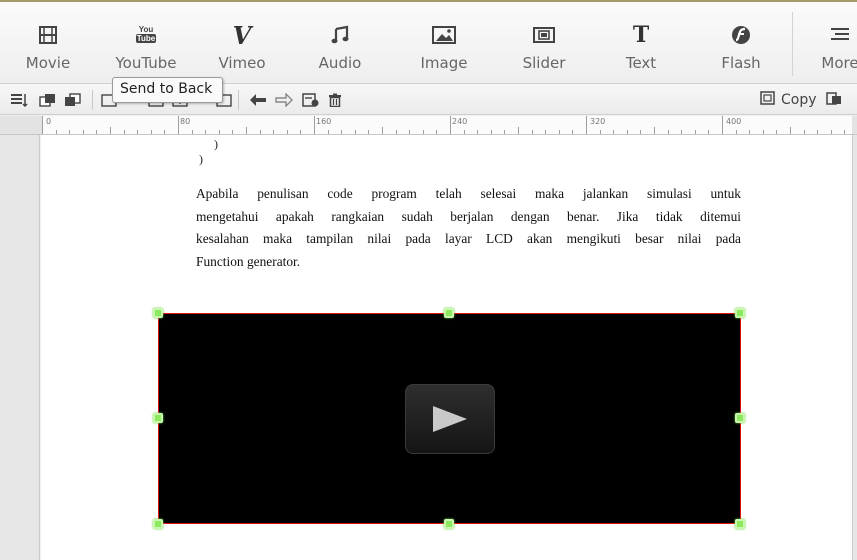 This screenshot has height=560, width=857. What do you see at coordinates (839, 63) in the screenshot?
I see `more-label: More` at bounding box center [839, 63].